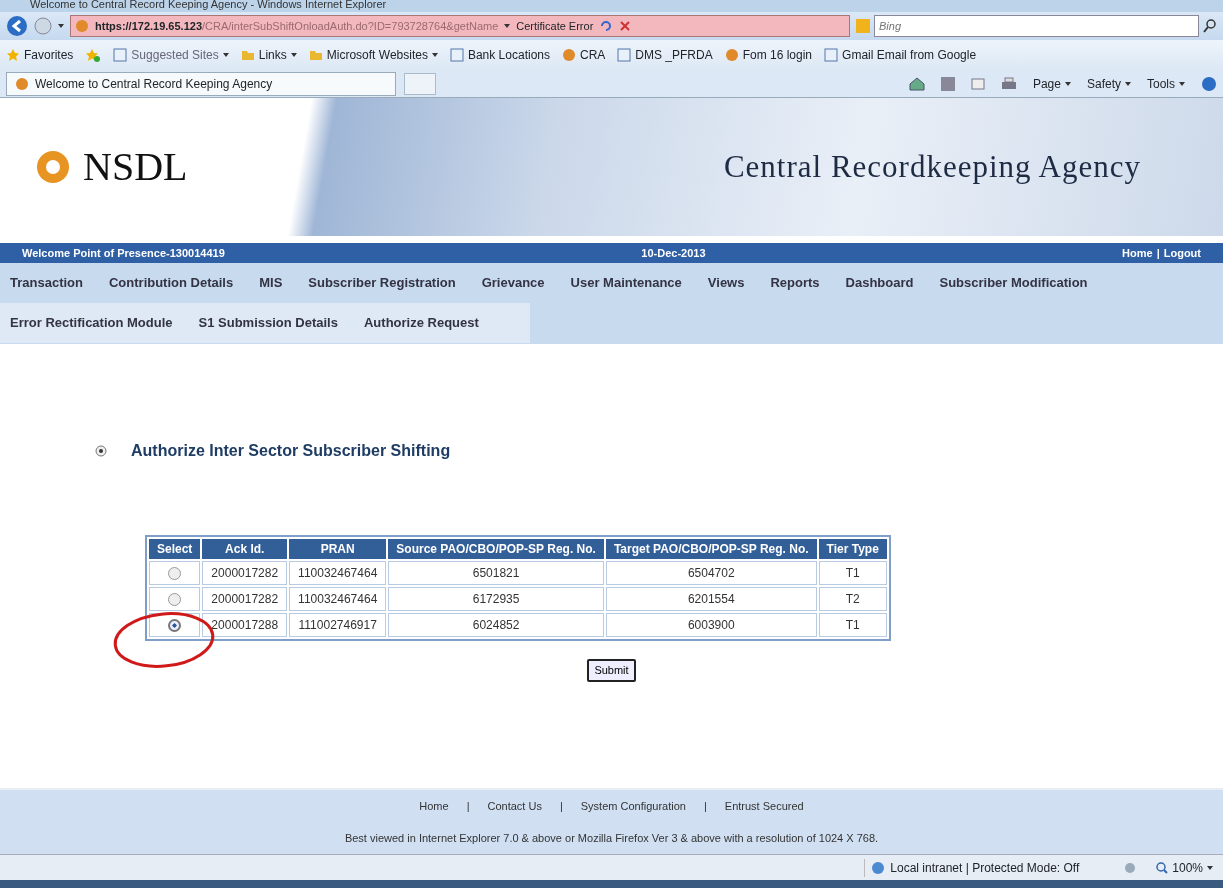  I want to click on footer-note: Best viewed in Internet Explorer 7.0 & above or Mozilla Firefox Ver 3 & above with a resolution of 1024 X 768., so click(611, 838).